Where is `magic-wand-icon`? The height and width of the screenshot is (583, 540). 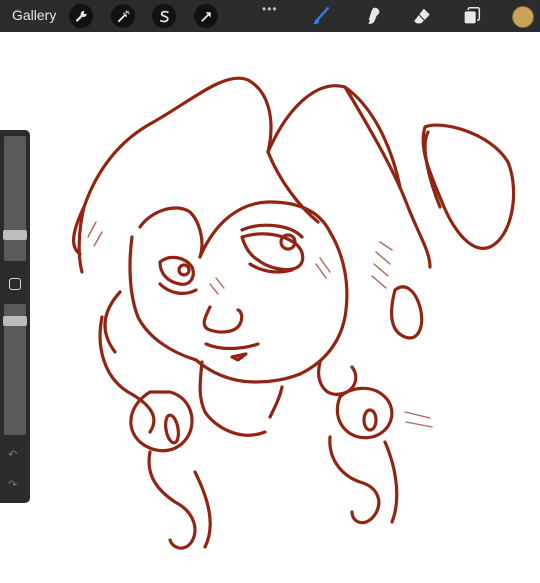
magic-wand-icon is located at coordinates (123, 16).